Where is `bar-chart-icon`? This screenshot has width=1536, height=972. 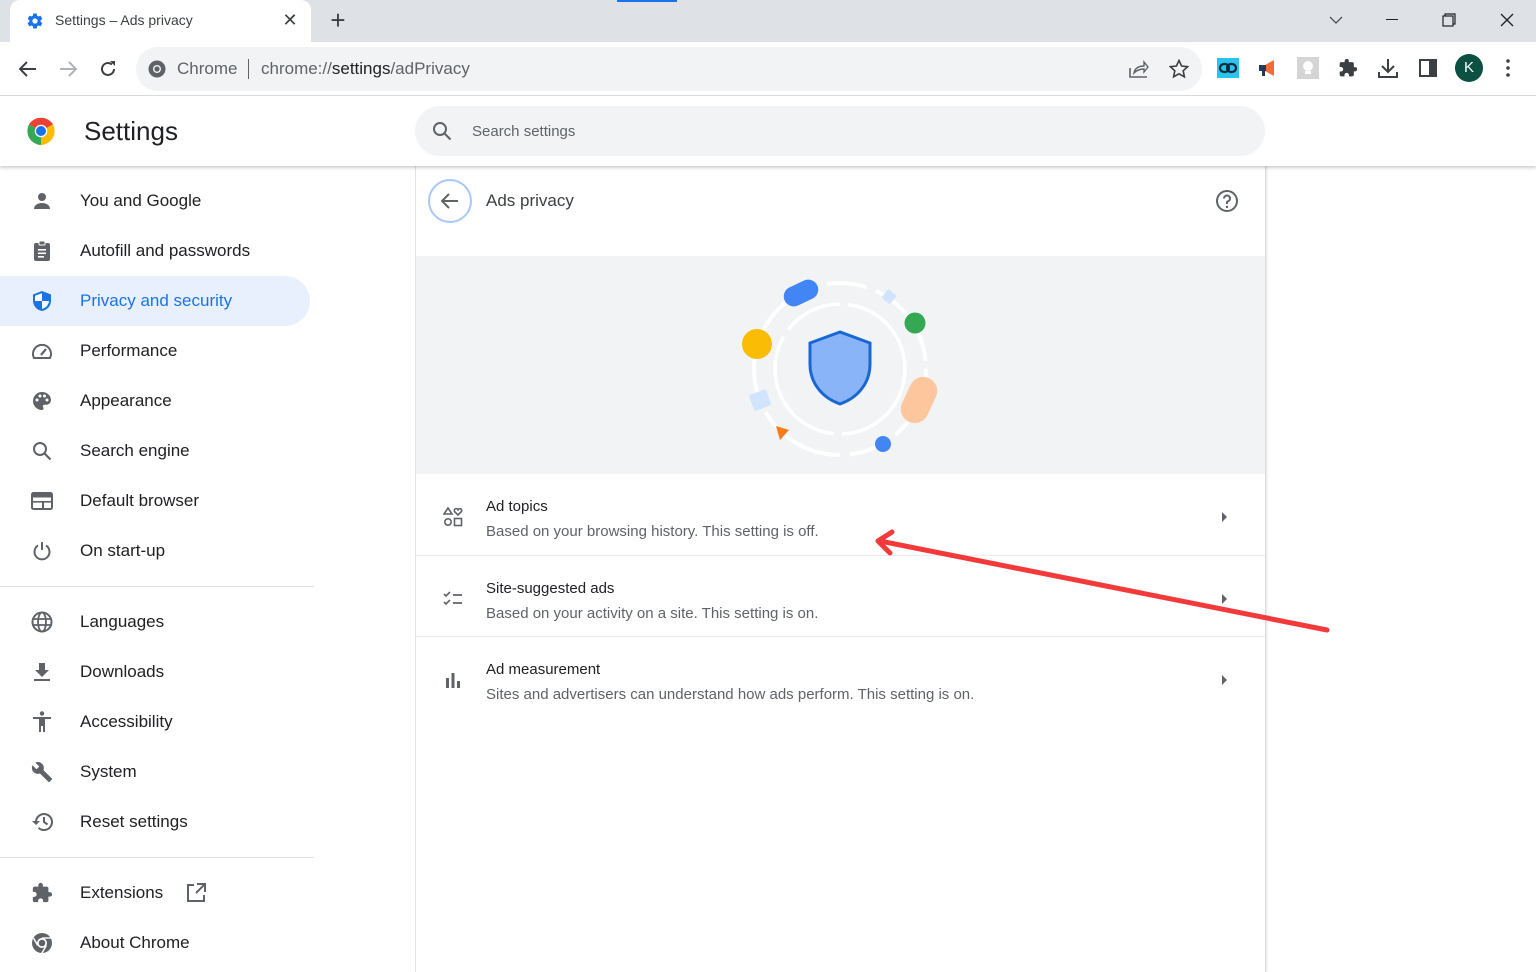
bar-chart-icon is located at coordinates (453, 680).